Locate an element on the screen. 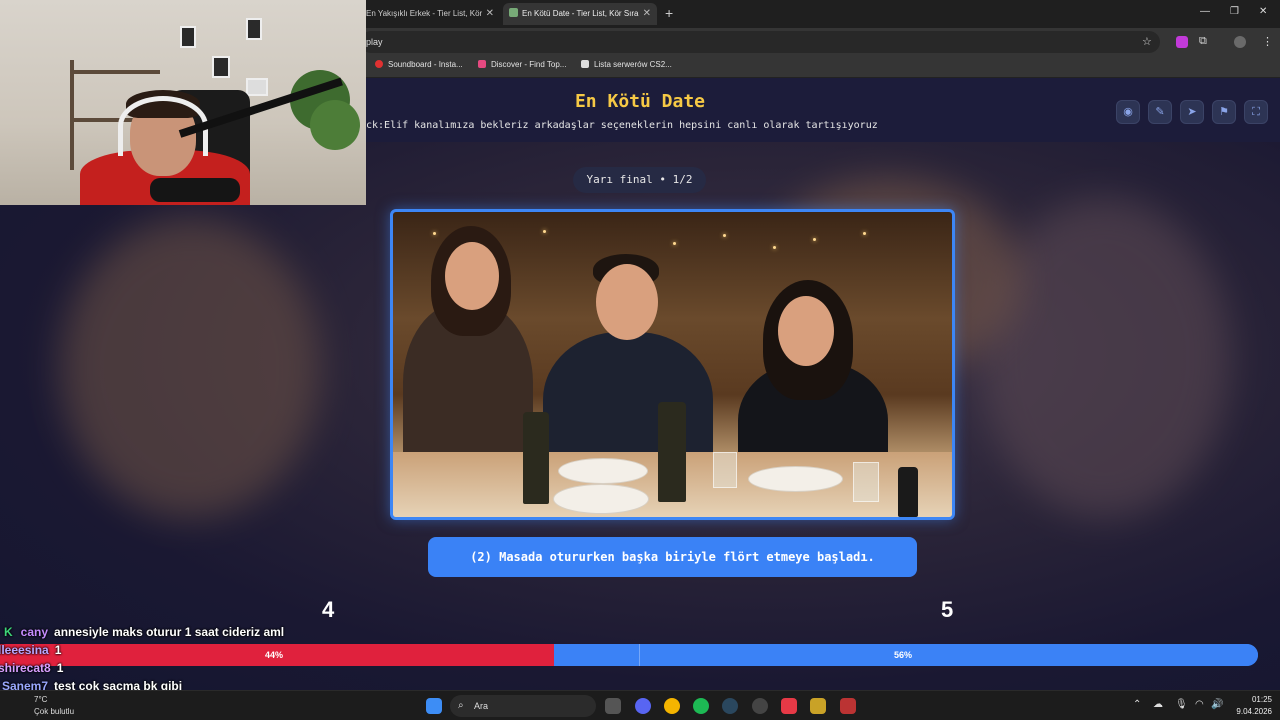  time: 01:25 is located at coordinates (1261, 699).